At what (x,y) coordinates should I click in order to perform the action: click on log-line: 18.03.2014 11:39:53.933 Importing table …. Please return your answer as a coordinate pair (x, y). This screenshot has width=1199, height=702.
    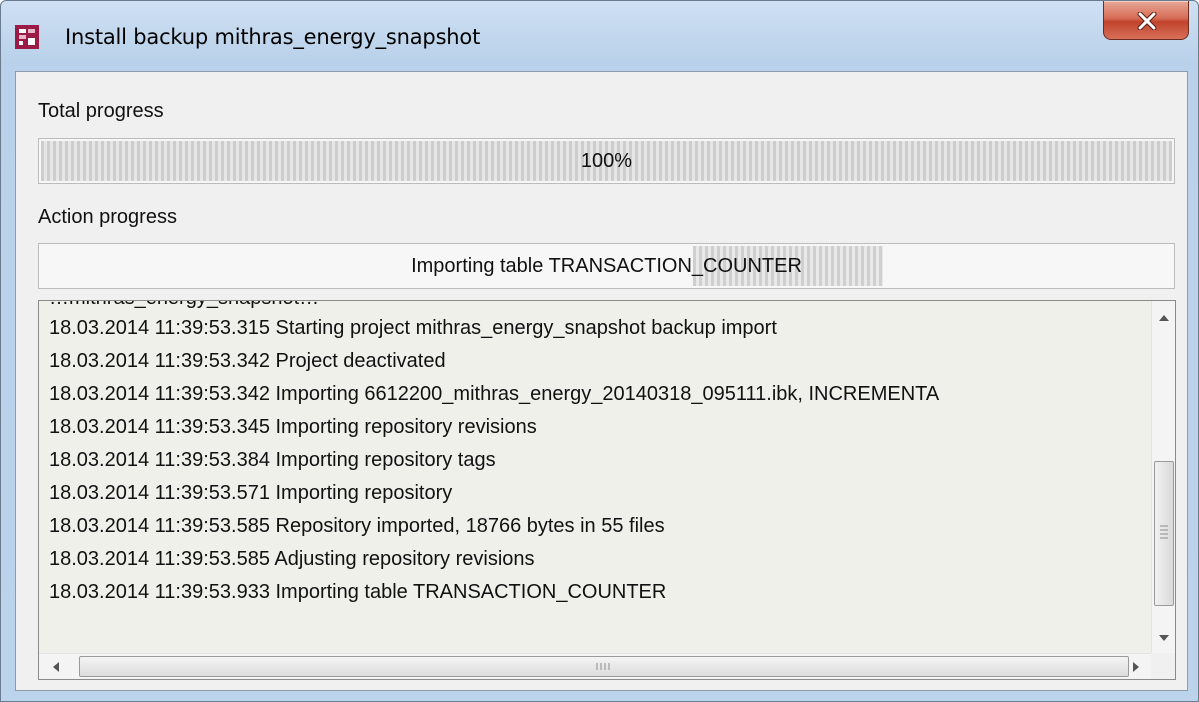
    Looking at the image, I should click on (358, 592).